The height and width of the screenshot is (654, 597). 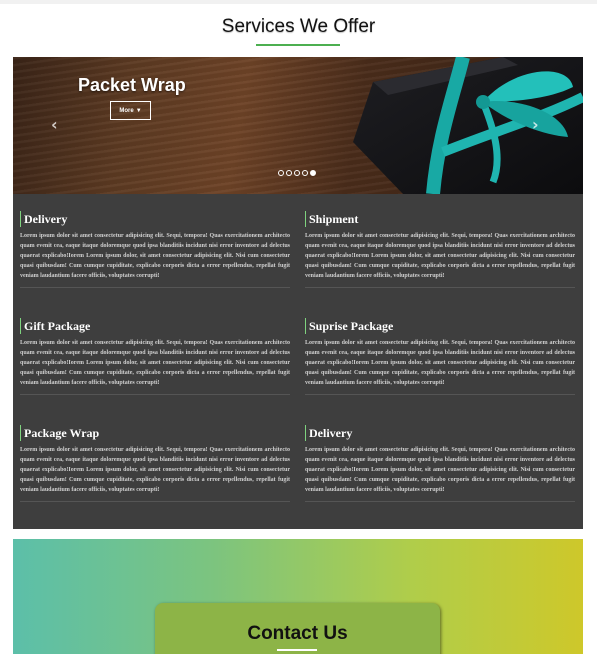 What do you see at coordinates (132, 85) in the screenshot?
I see `slide-caption: Packet Wrap` at bounding box center [132, 85].